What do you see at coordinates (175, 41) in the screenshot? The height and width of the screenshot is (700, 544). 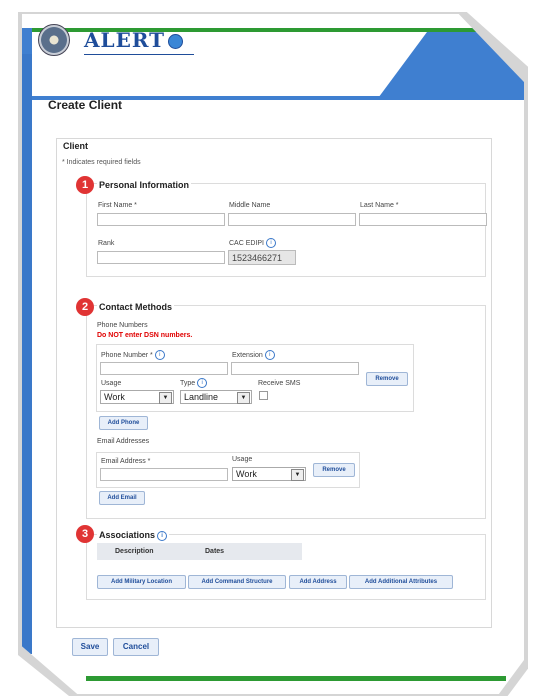 I see `globe-icon` at bounding box center [175, 41].